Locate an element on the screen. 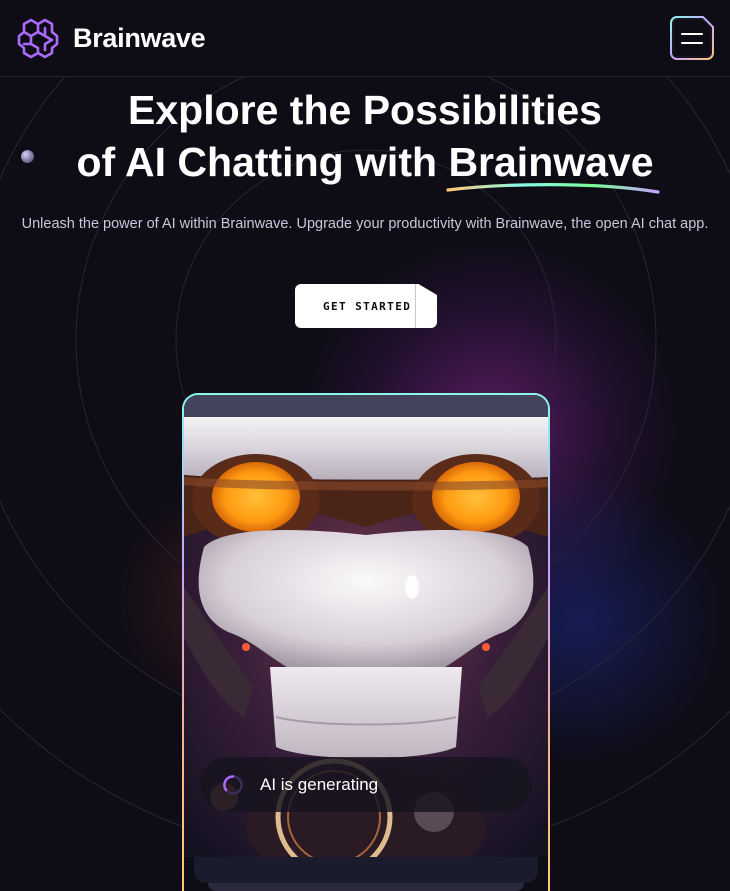 This screenshot has width=730, height=891. device-base-layer-back is located at coordinates (366, 887).